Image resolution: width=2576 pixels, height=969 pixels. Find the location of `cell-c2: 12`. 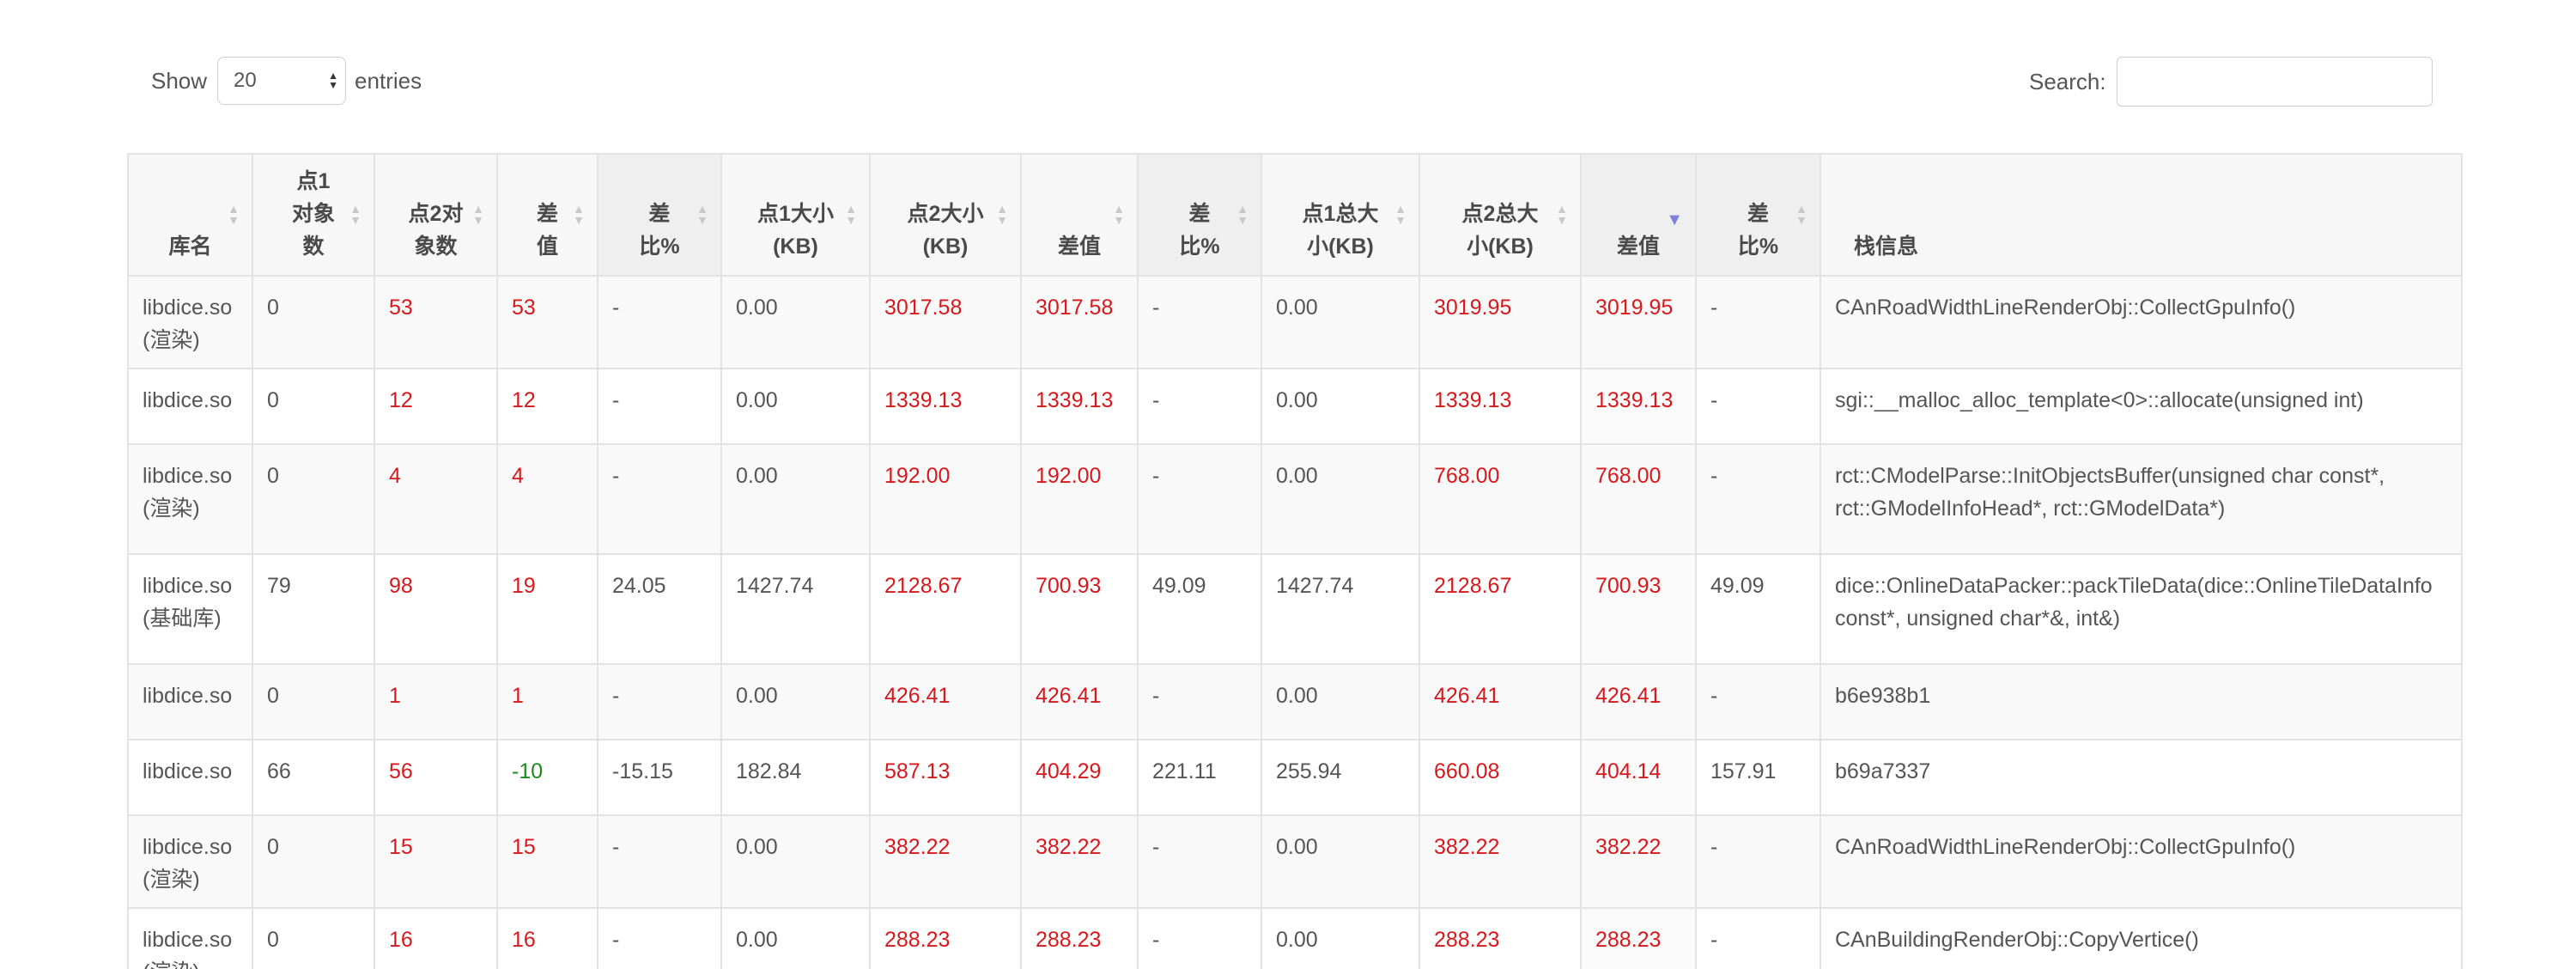

cell-c2: 12 is located at coordinates (436, 406).